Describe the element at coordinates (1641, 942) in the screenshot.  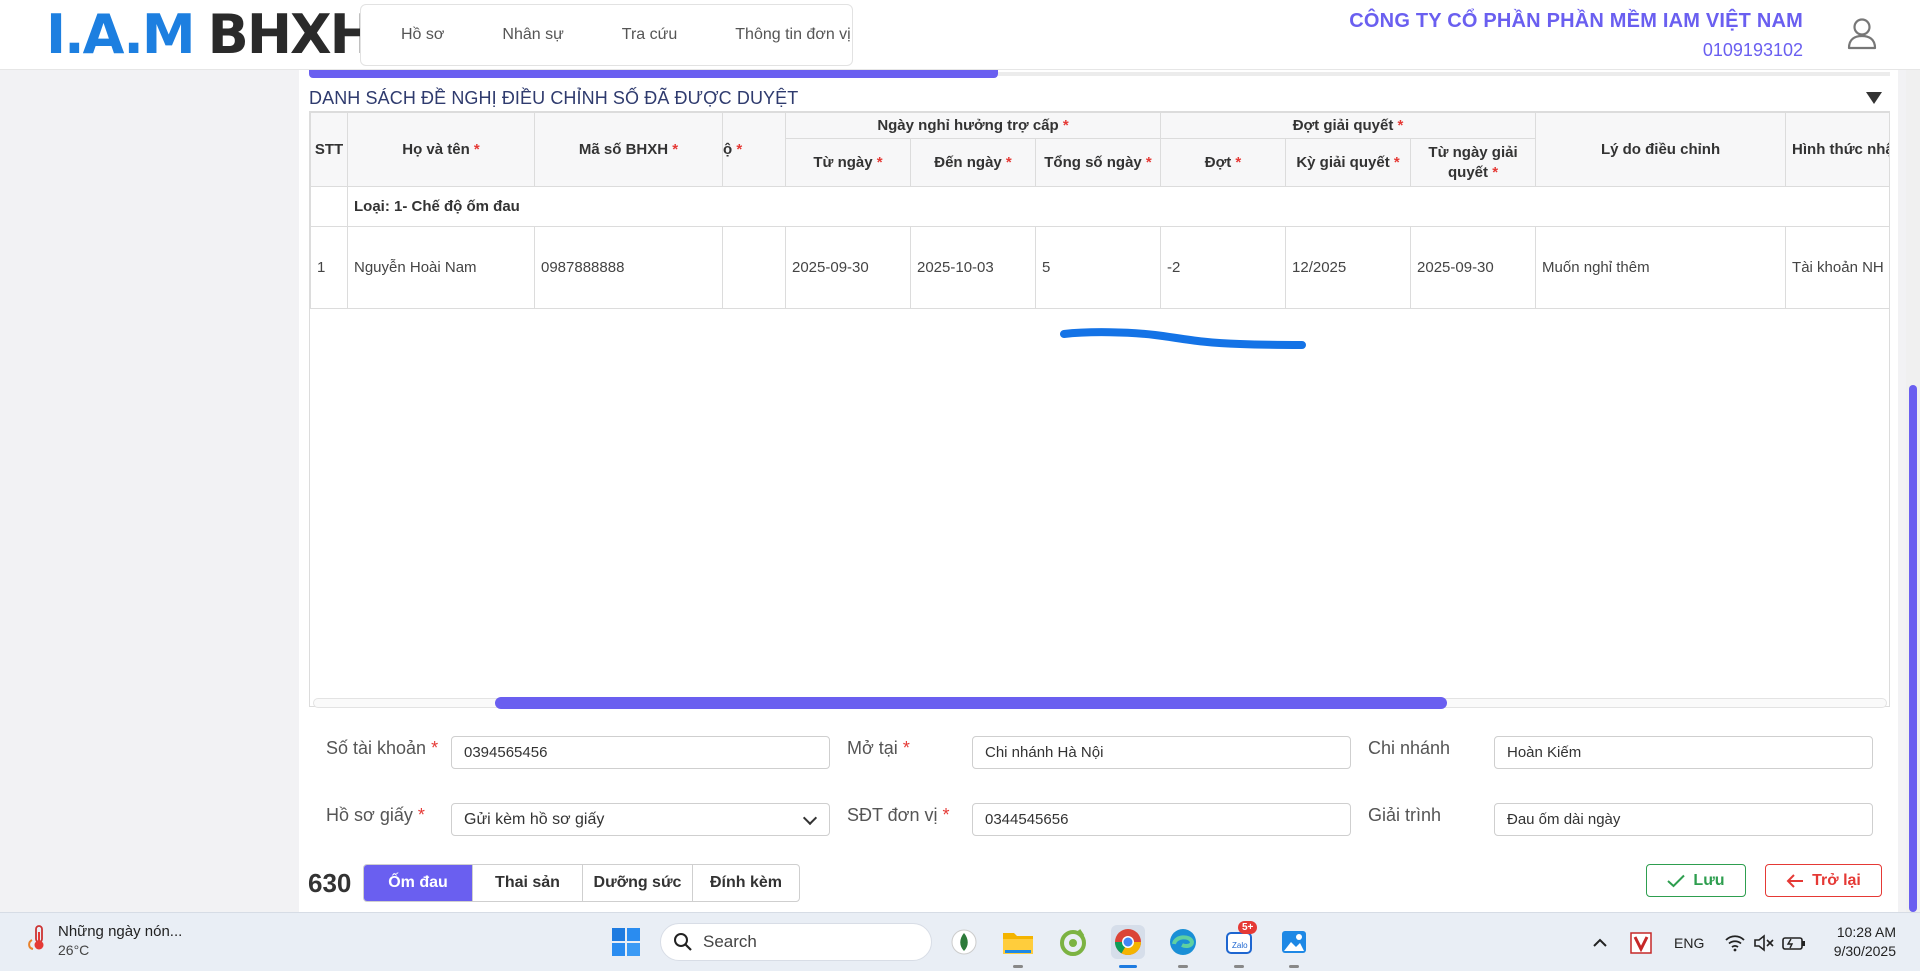
I see `antivirus-tray-icon` at that location.